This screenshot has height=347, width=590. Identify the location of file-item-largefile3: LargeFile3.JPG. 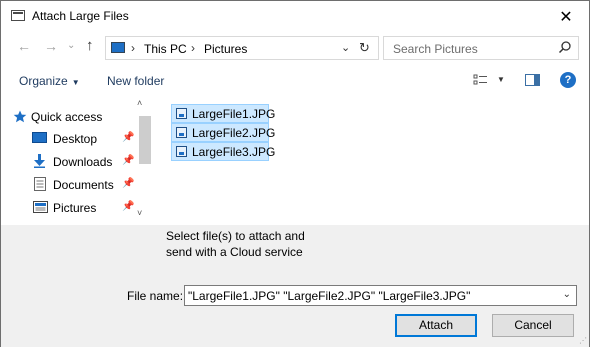
(223, 151).